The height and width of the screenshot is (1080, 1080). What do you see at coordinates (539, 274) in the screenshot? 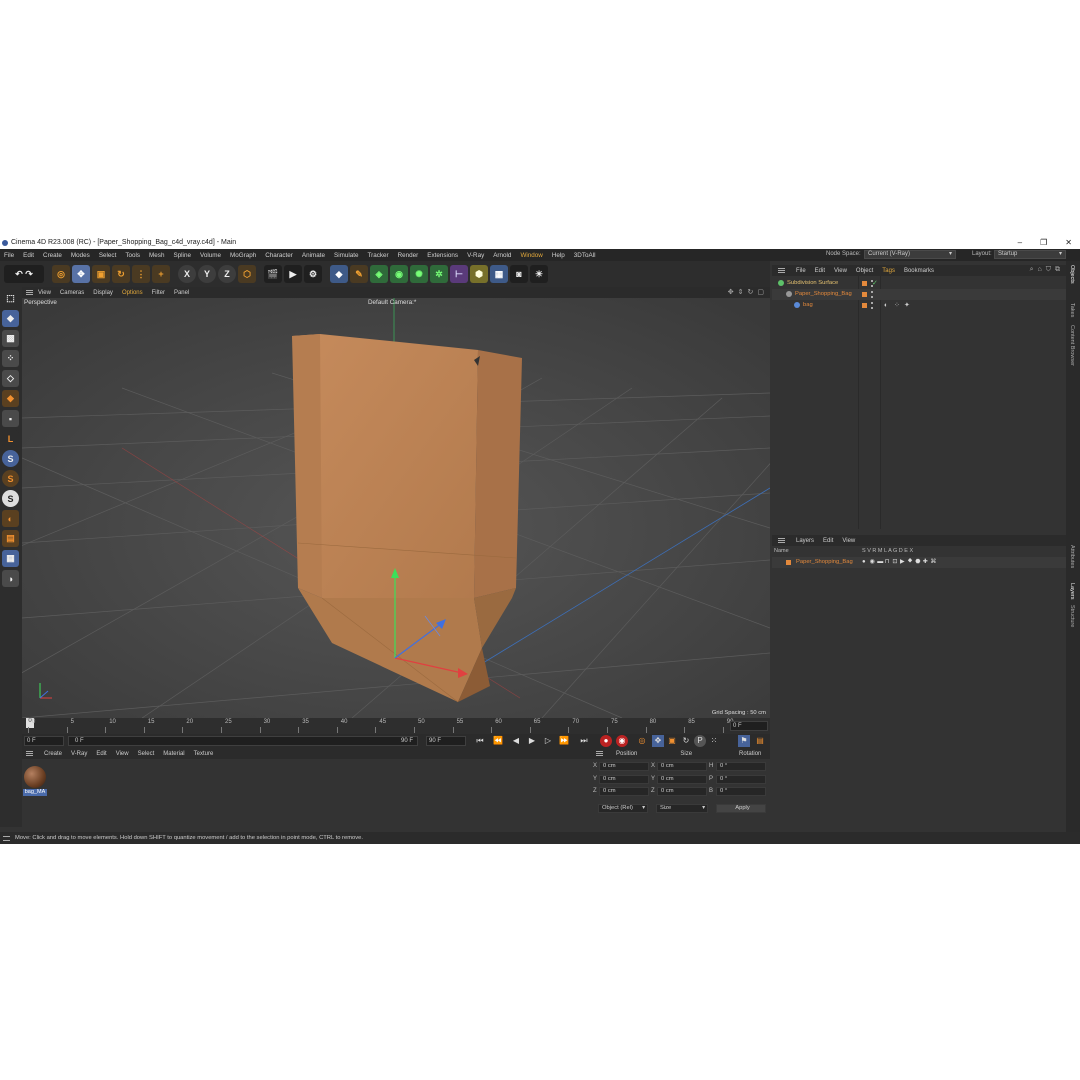
I see `light-icon: ☀` at bounding box center [539, 274].